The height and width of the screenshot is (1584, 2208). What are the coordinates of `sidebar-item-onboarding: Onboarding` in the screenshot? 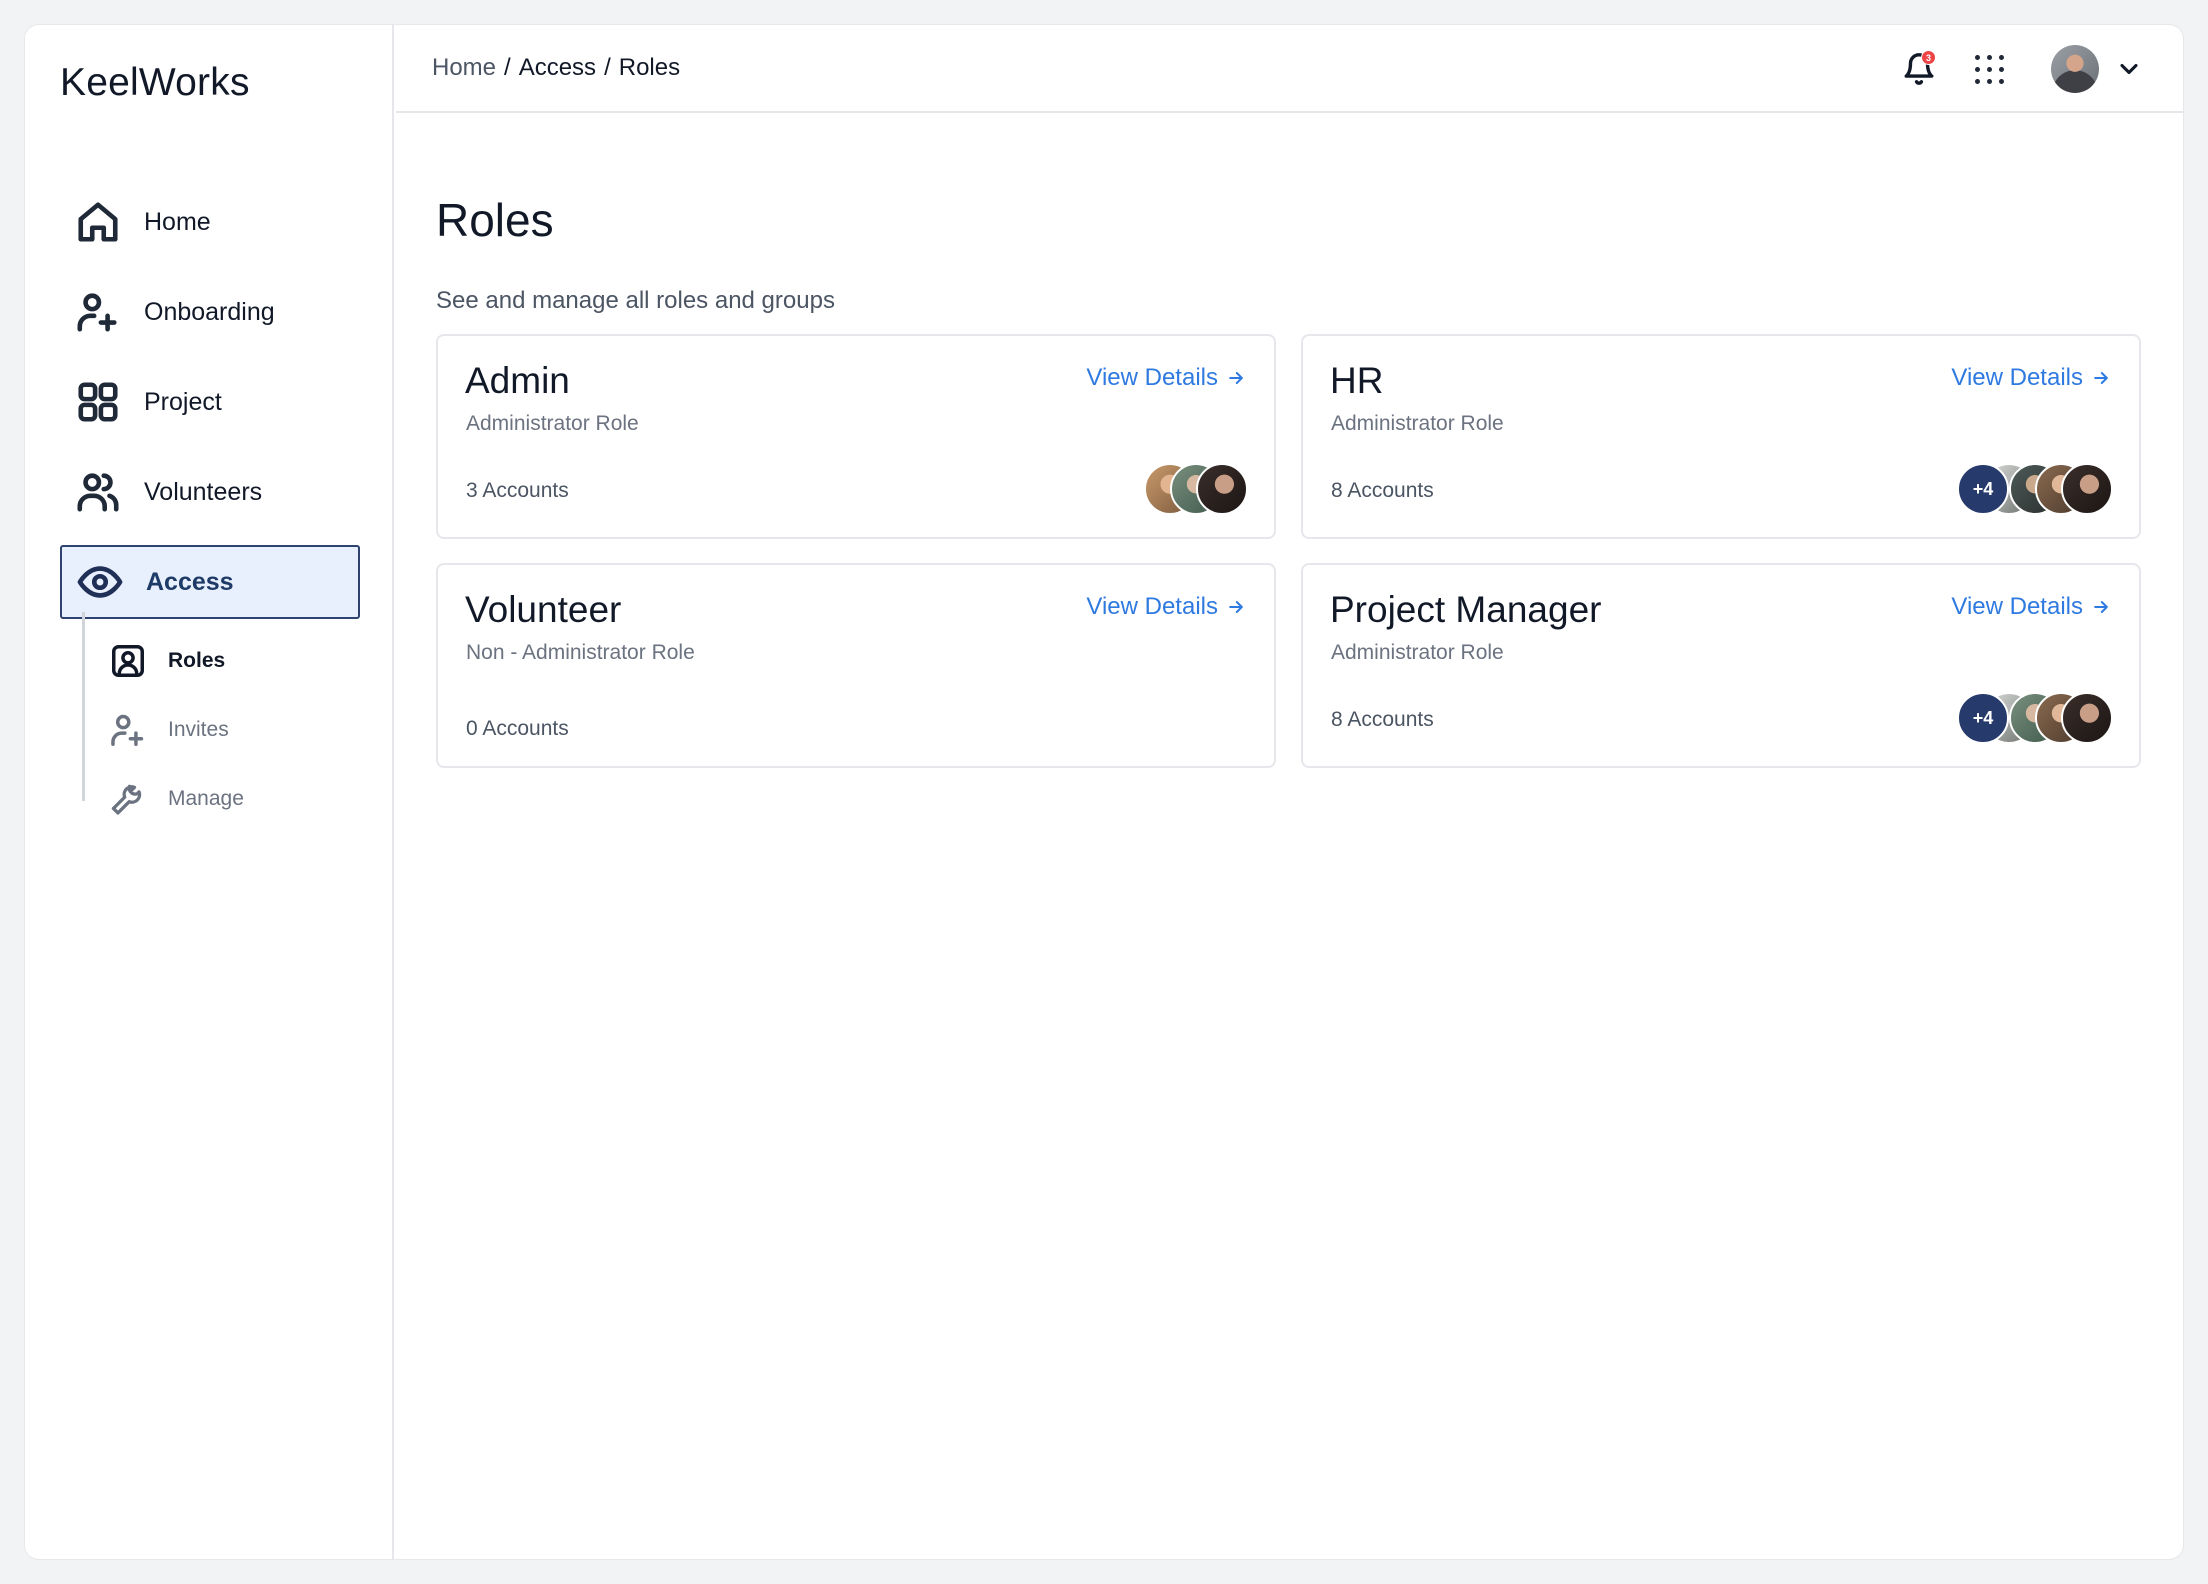 It's located at (210, 312).